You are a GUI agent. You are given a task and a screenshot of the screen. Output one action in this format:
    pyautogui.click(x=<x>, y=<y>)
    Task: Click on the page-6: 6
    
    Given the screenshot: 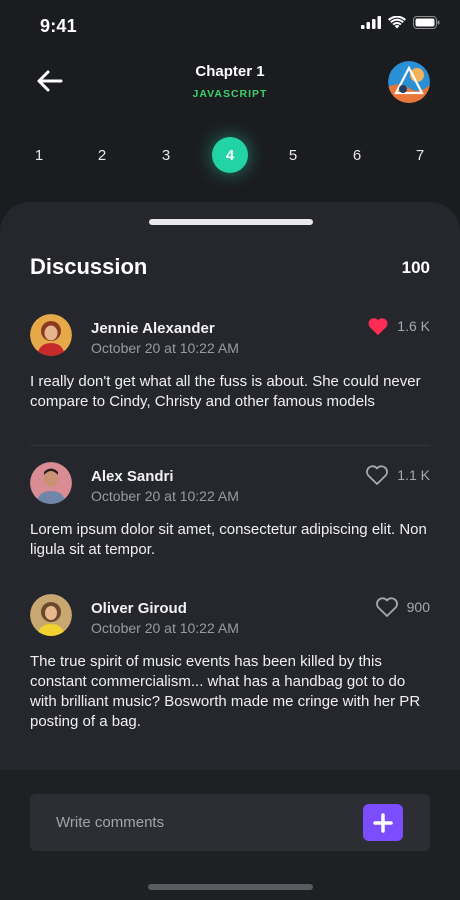 What is the action you would take?
    pyautogui.click(x=357, y=155)
    